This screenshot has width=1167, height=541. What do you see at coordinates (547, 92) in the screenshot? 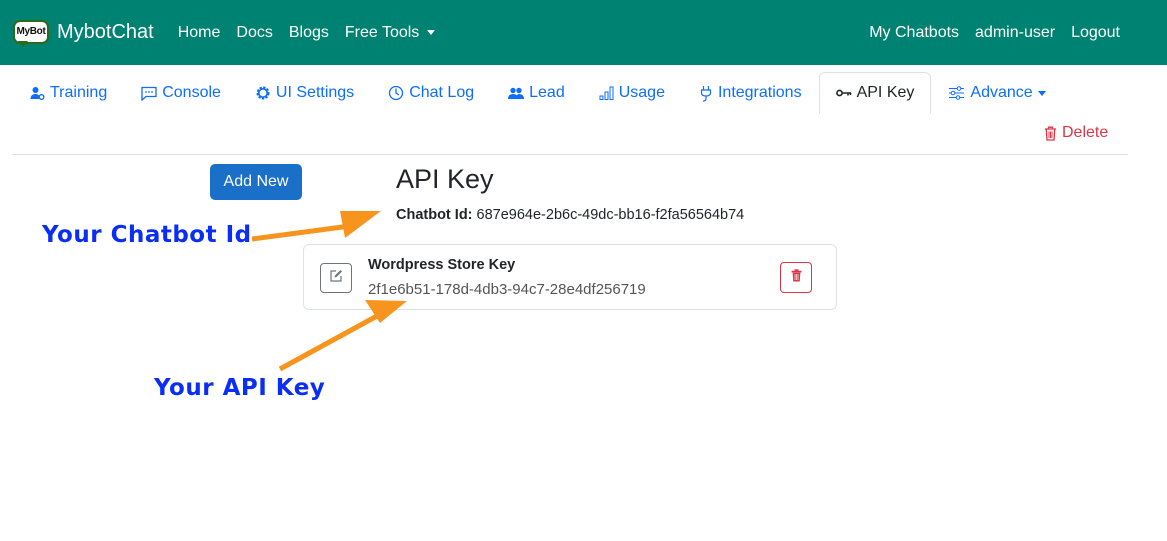
I see `tab-lead-label: Lead` at bounding box center [547, 92].